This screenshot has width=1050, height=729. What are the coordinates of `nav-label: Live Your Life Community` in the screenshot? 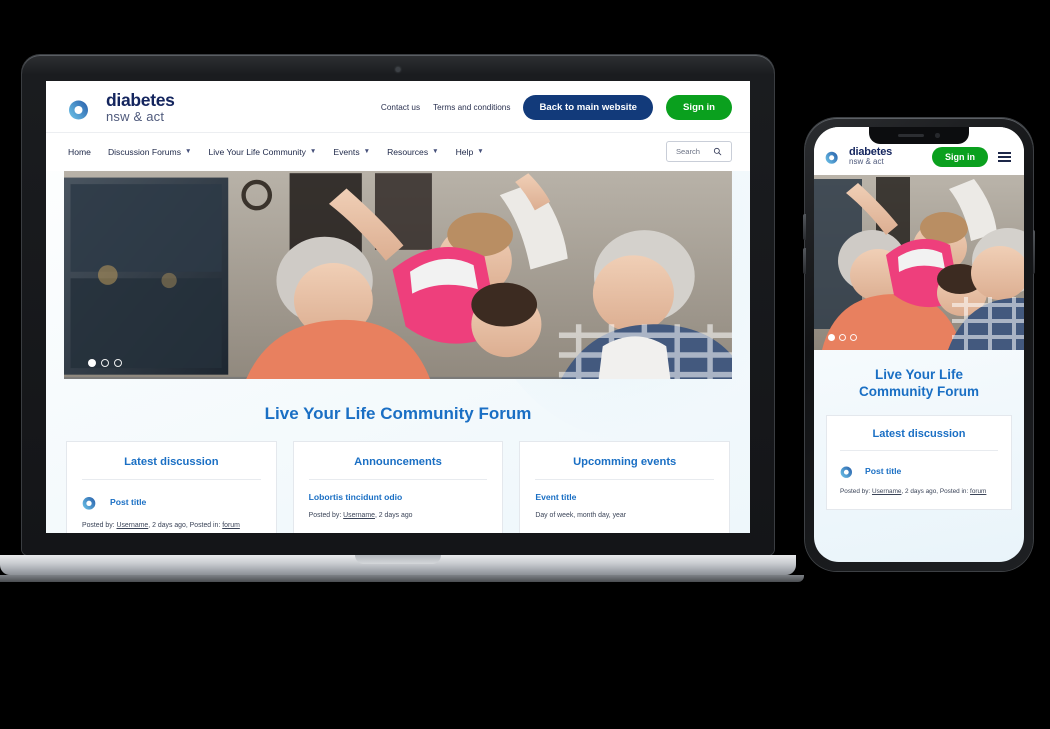 It's located at (257, 151).